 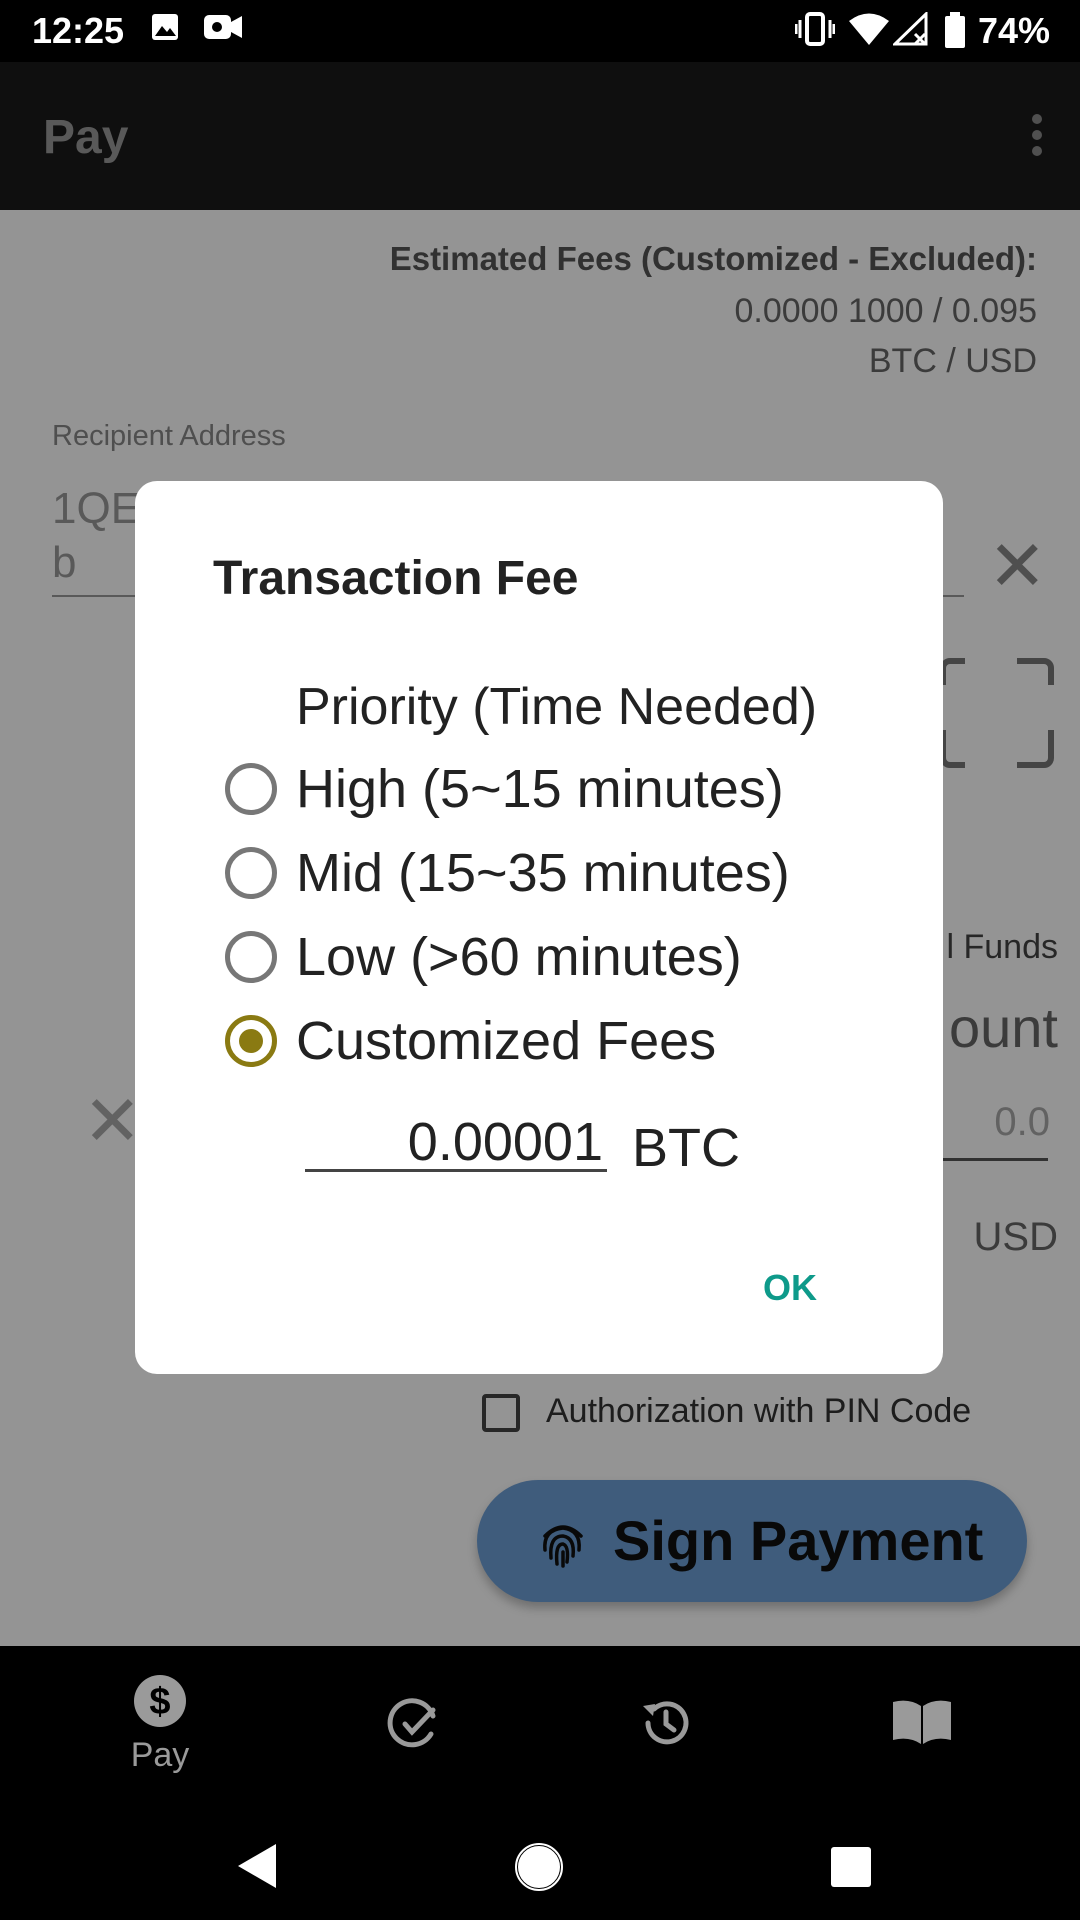 I want to click on nav-item-receive, so click(x=414, y=1729).